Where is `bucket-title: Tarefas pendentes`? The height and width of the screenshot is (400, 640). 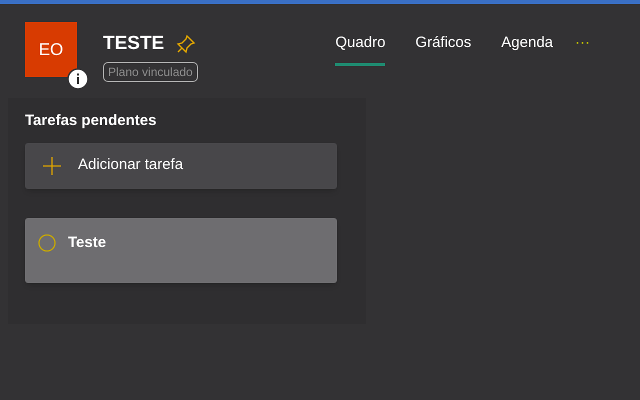
bucket-title: Tarefas pendentes is located at coordinates (91, 121).